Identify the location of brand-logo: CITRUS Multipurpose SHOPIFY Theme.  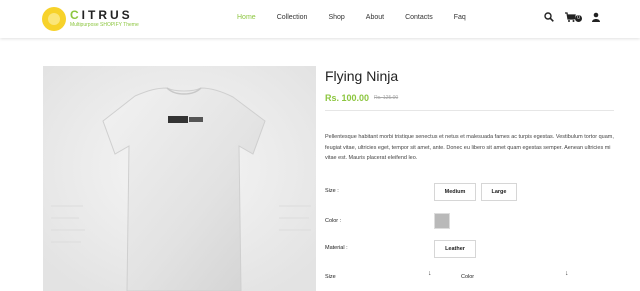
(90, 19).